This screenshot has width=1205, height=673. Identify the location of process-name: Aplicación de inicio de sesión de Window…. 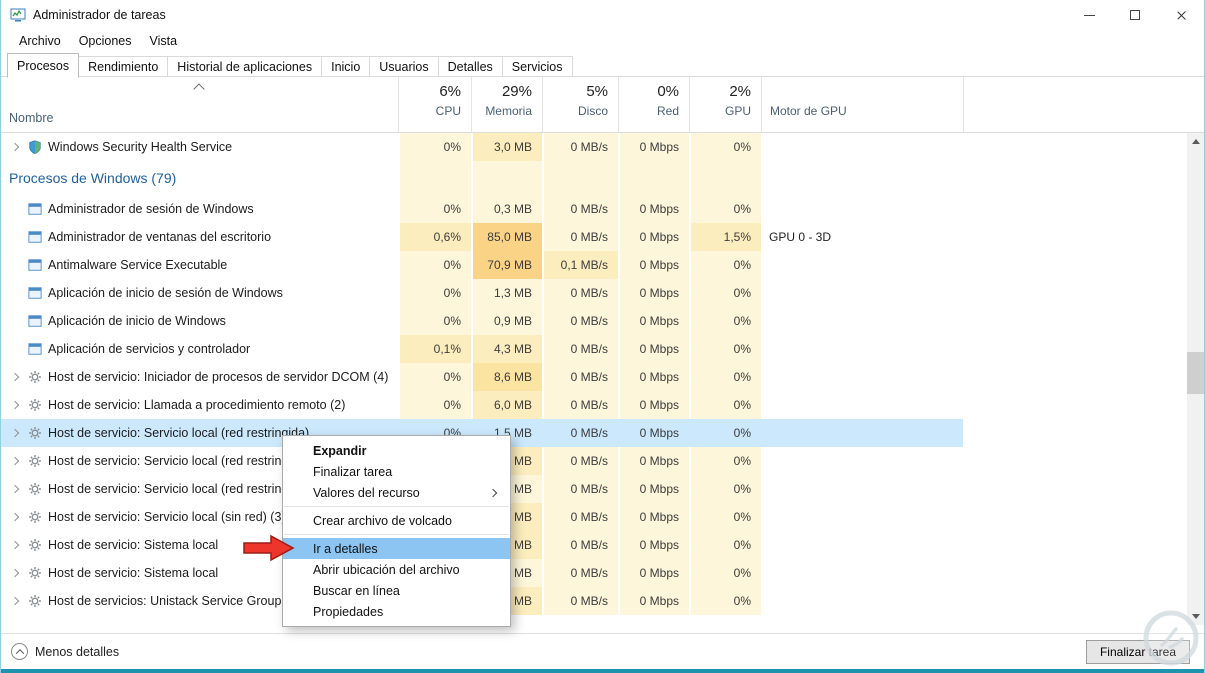
(165, 293).